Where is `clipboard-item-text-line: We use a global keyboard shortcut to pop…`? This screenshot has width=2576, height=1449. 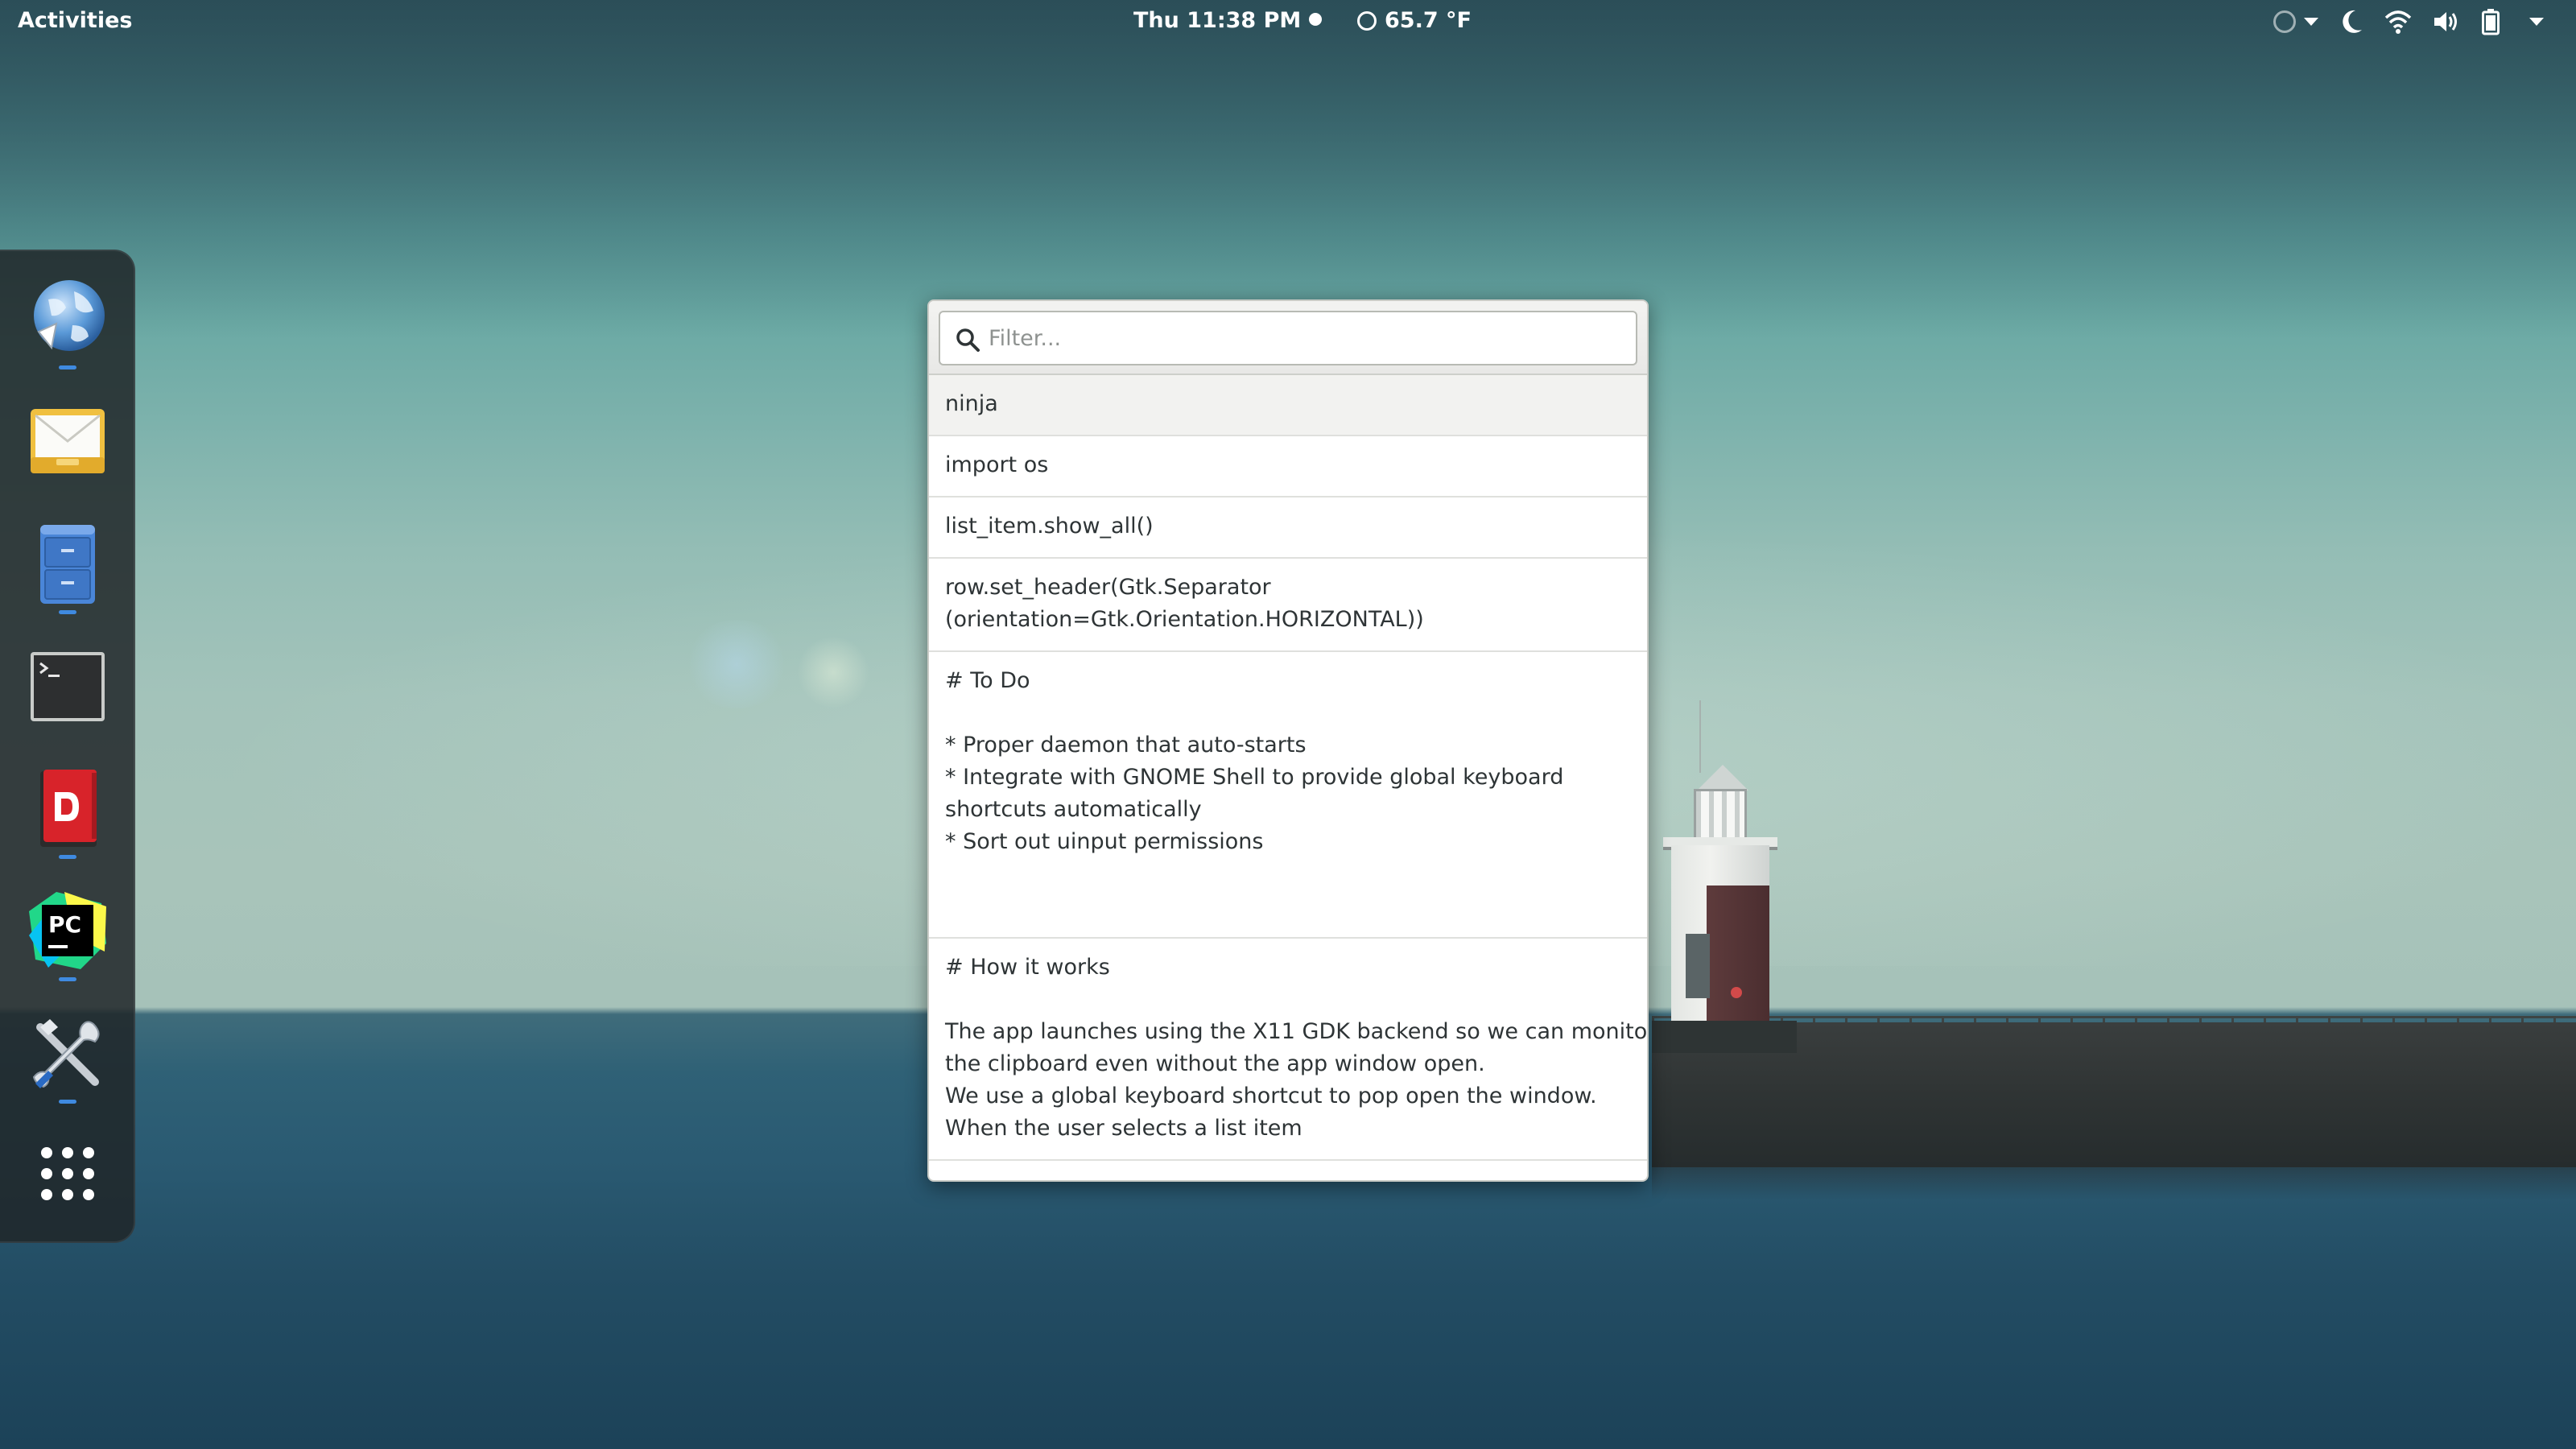 clipboard-item-text-line: We use a global keyboard shortcut to pop… is located at coordinates (1271, 1096).